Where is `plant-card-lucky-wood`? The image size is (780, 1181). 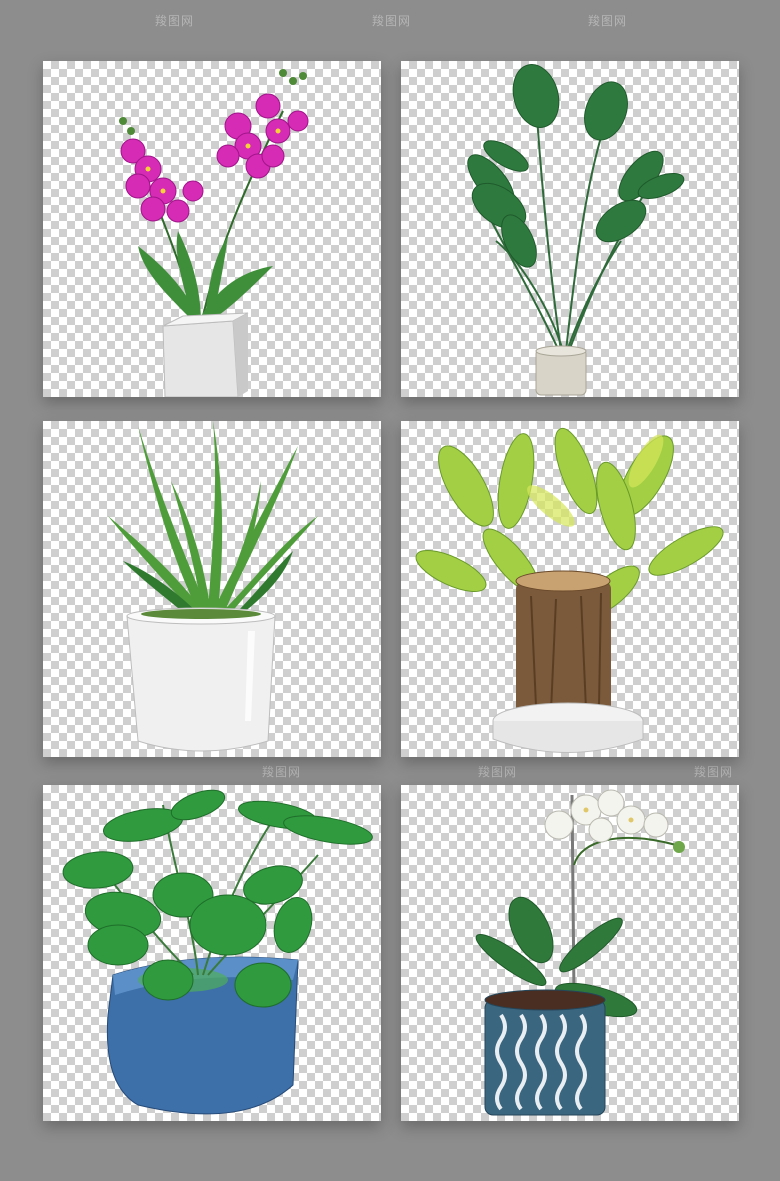
plant-card-lucky-wood is located at coordinates (570, 589).